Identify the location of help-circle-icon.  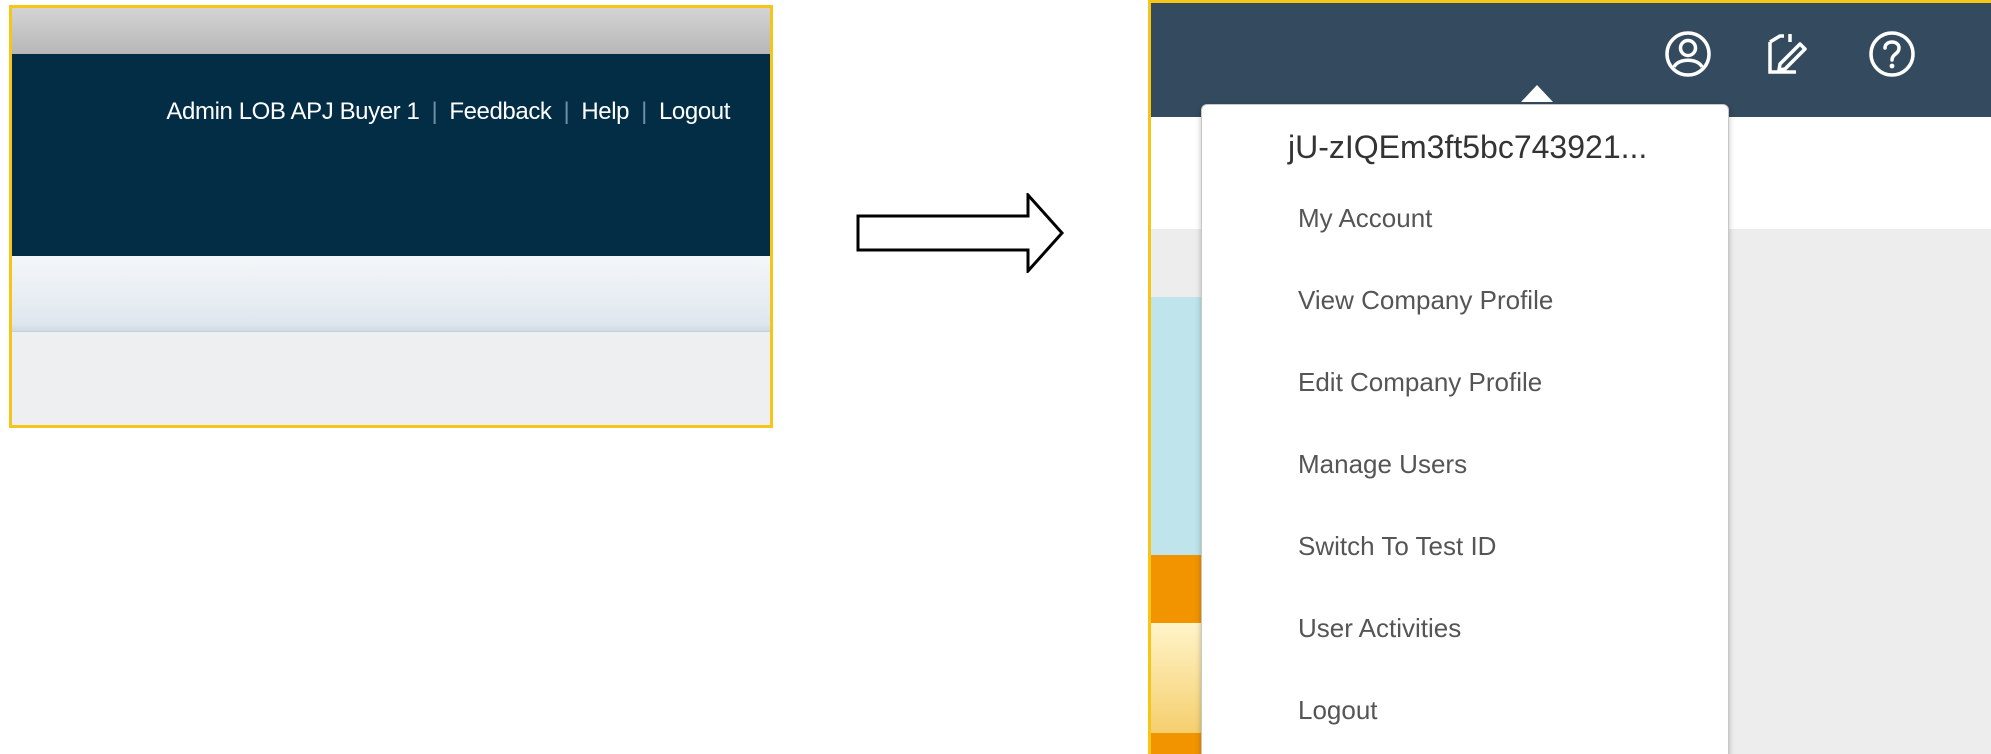
(1892, 54).